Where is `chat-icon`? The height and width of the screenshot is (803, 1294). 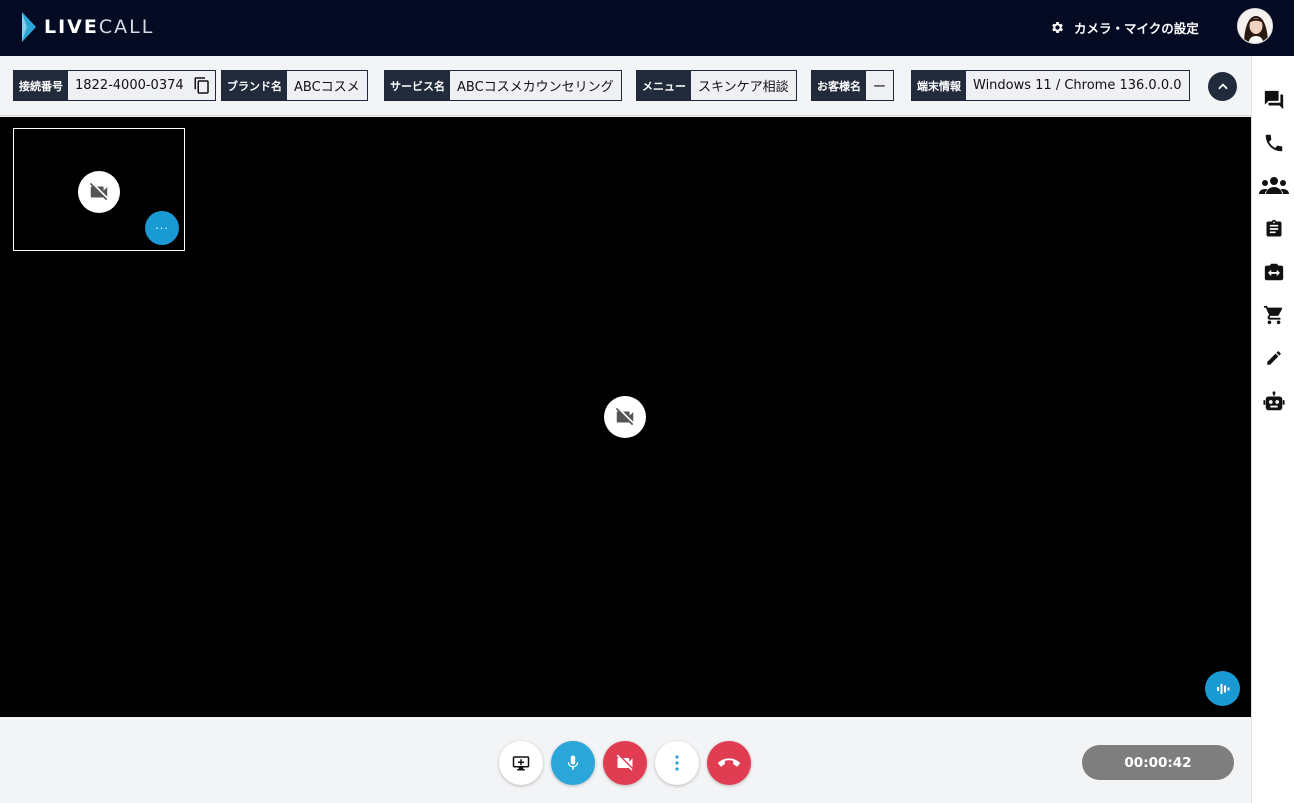
chat-icon is located at coordinates (1274, 100).